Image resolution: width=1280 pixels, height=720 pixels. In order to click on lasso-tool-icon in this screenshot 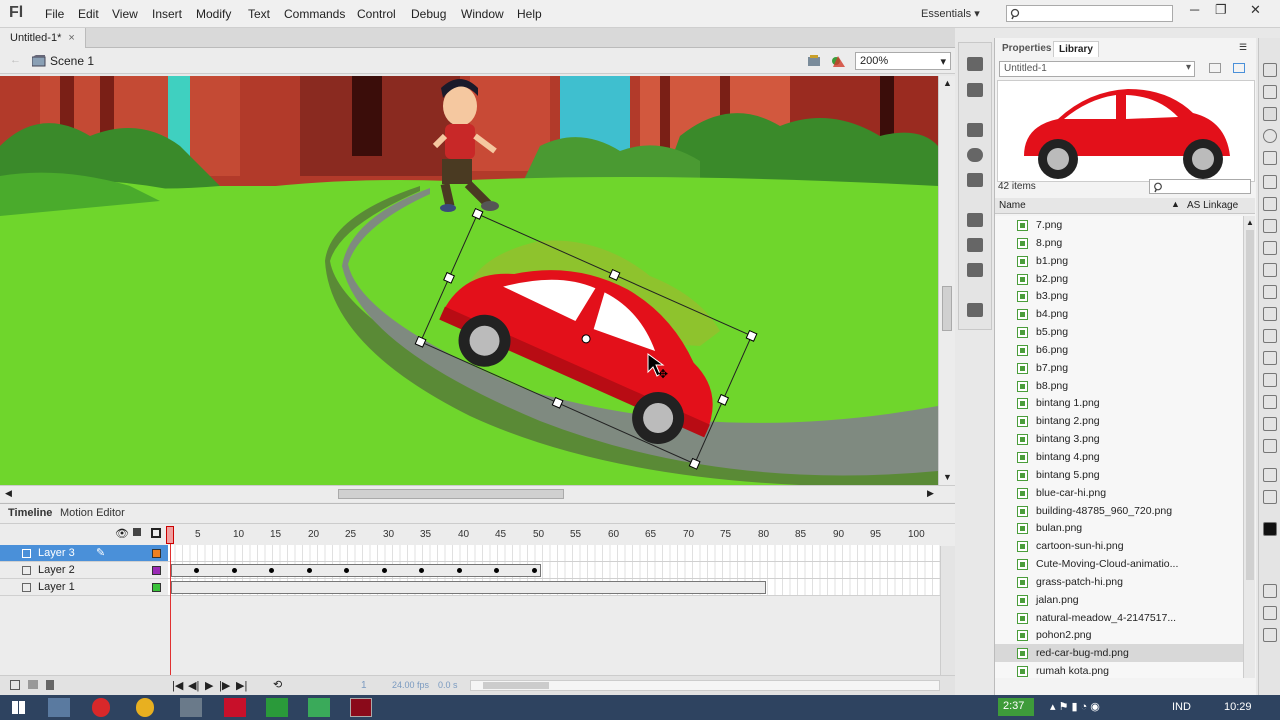, I will do `click(1270, 158)`.